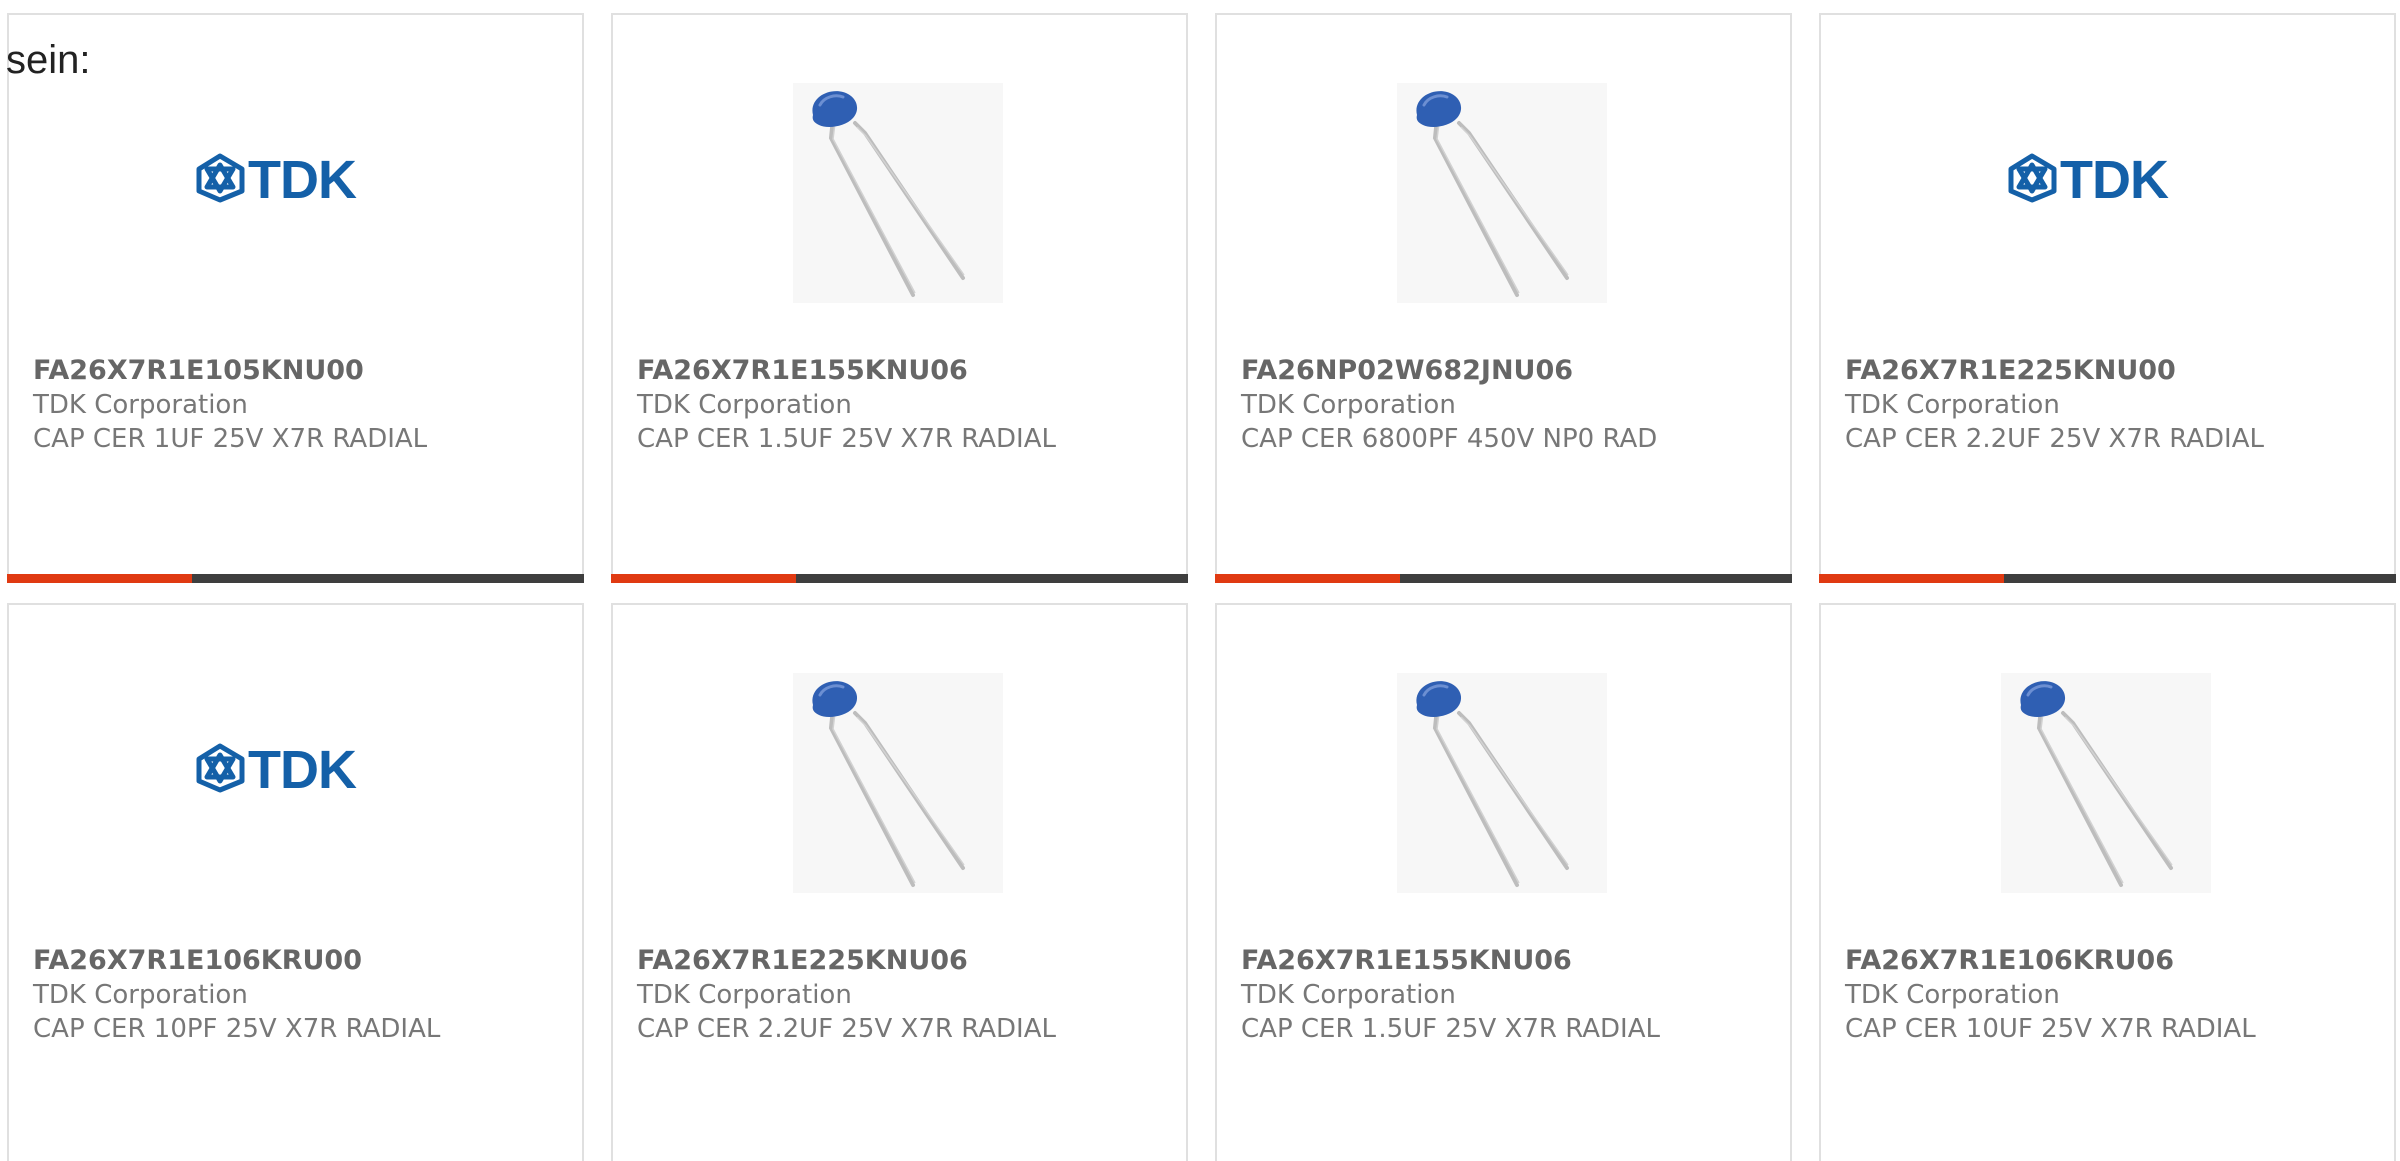 The width and height of the screenshot is (2400, 1161). Describe the element at coordinates (1510, 371) in the screenshot. I see `part-number: FA26NP02W682JNU06` at that location.